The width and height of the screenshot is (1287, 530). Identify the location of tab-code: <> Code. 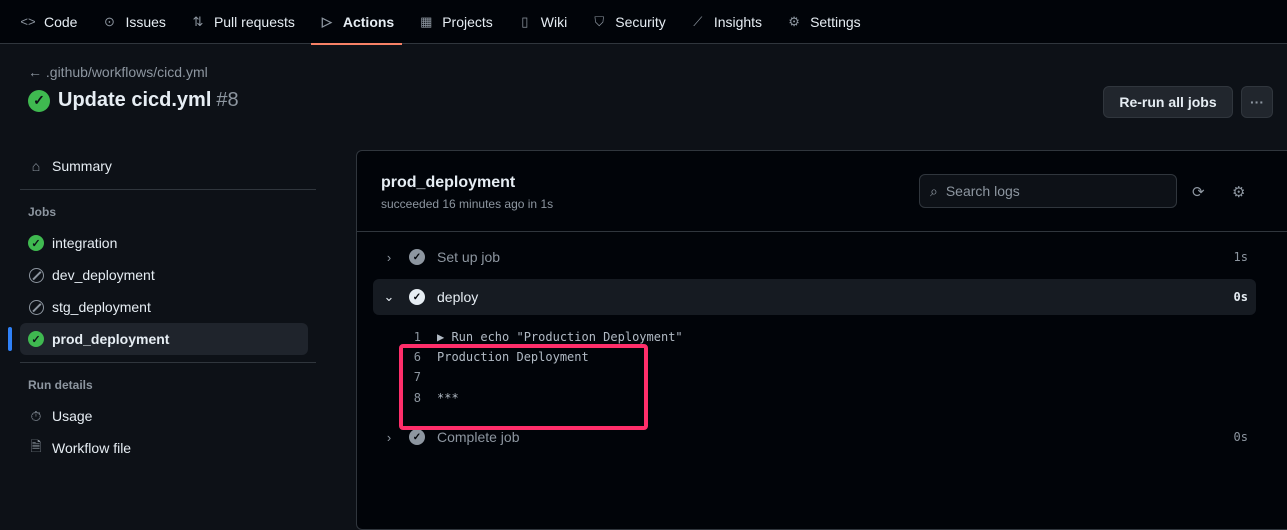
(48, 22).